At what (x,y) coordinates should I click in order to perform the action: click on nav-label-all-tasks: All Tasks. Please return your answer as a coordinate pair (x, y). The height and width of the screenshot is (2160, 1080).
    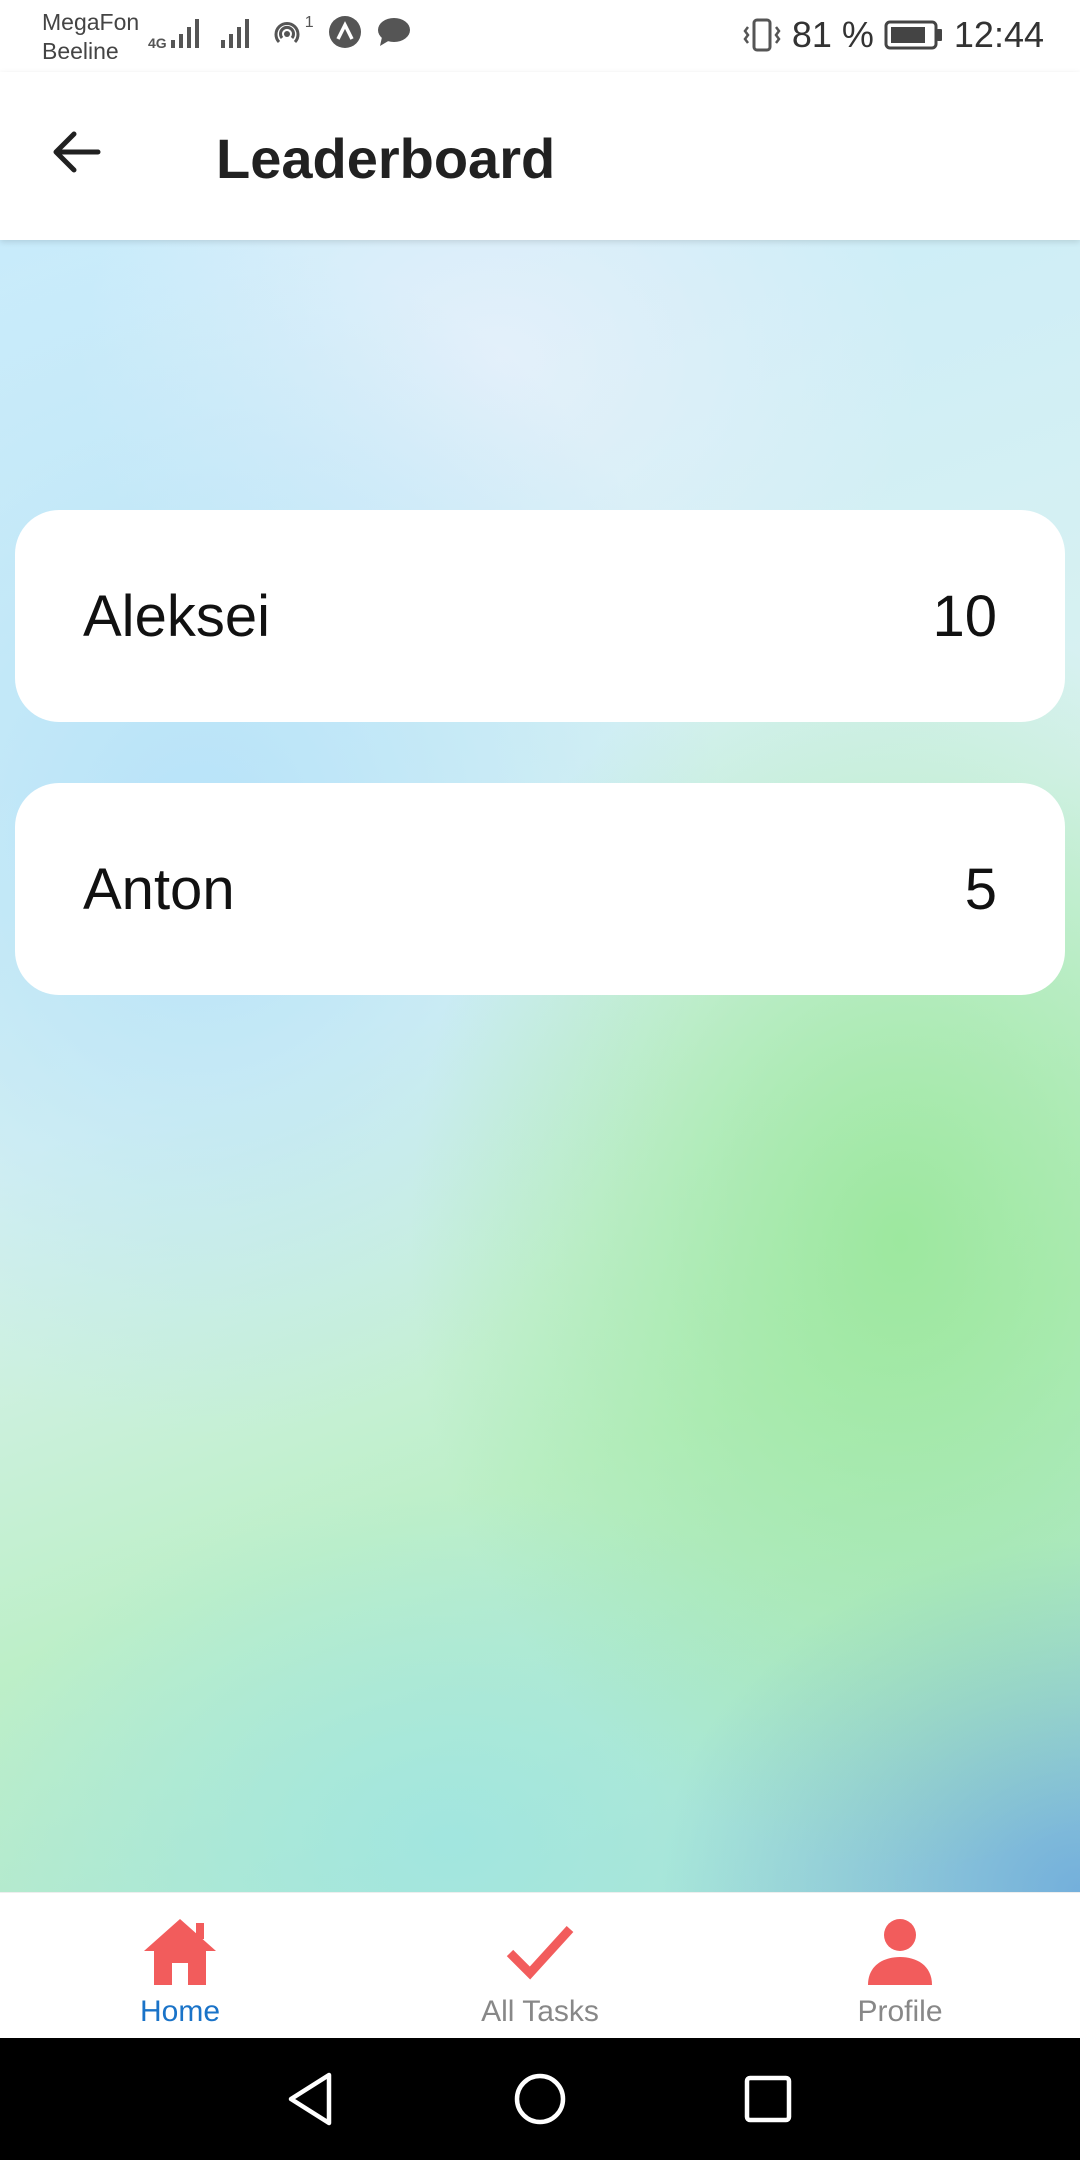
    Looking at the image, I should click on (540, 2011).